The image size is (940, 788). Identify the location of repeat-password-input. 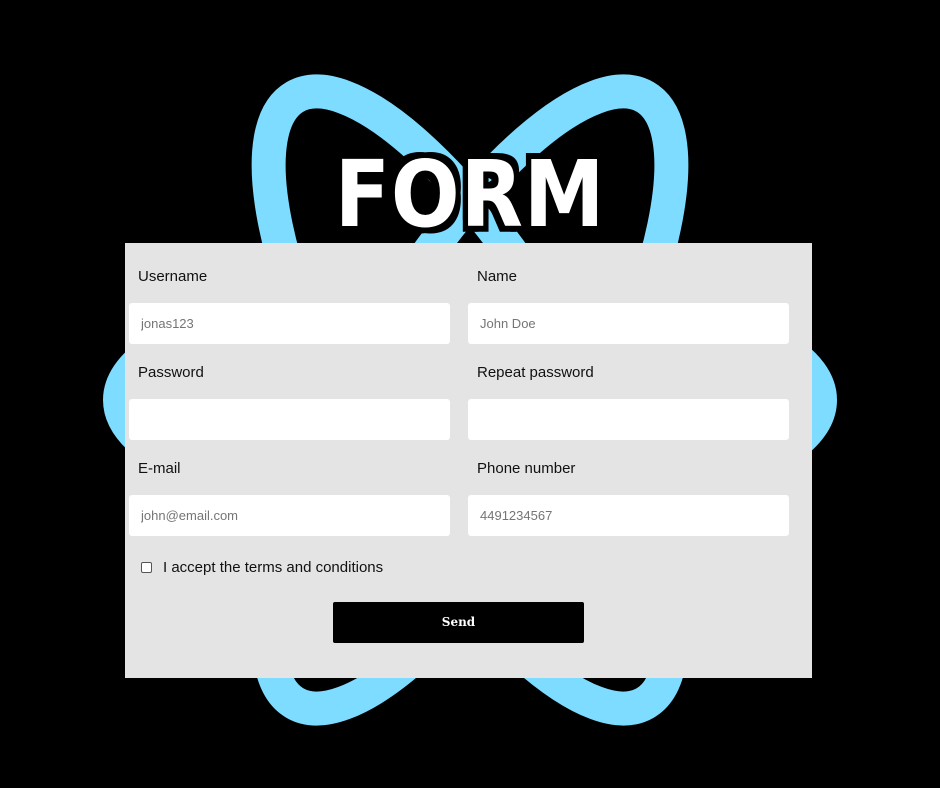
(628, 419).